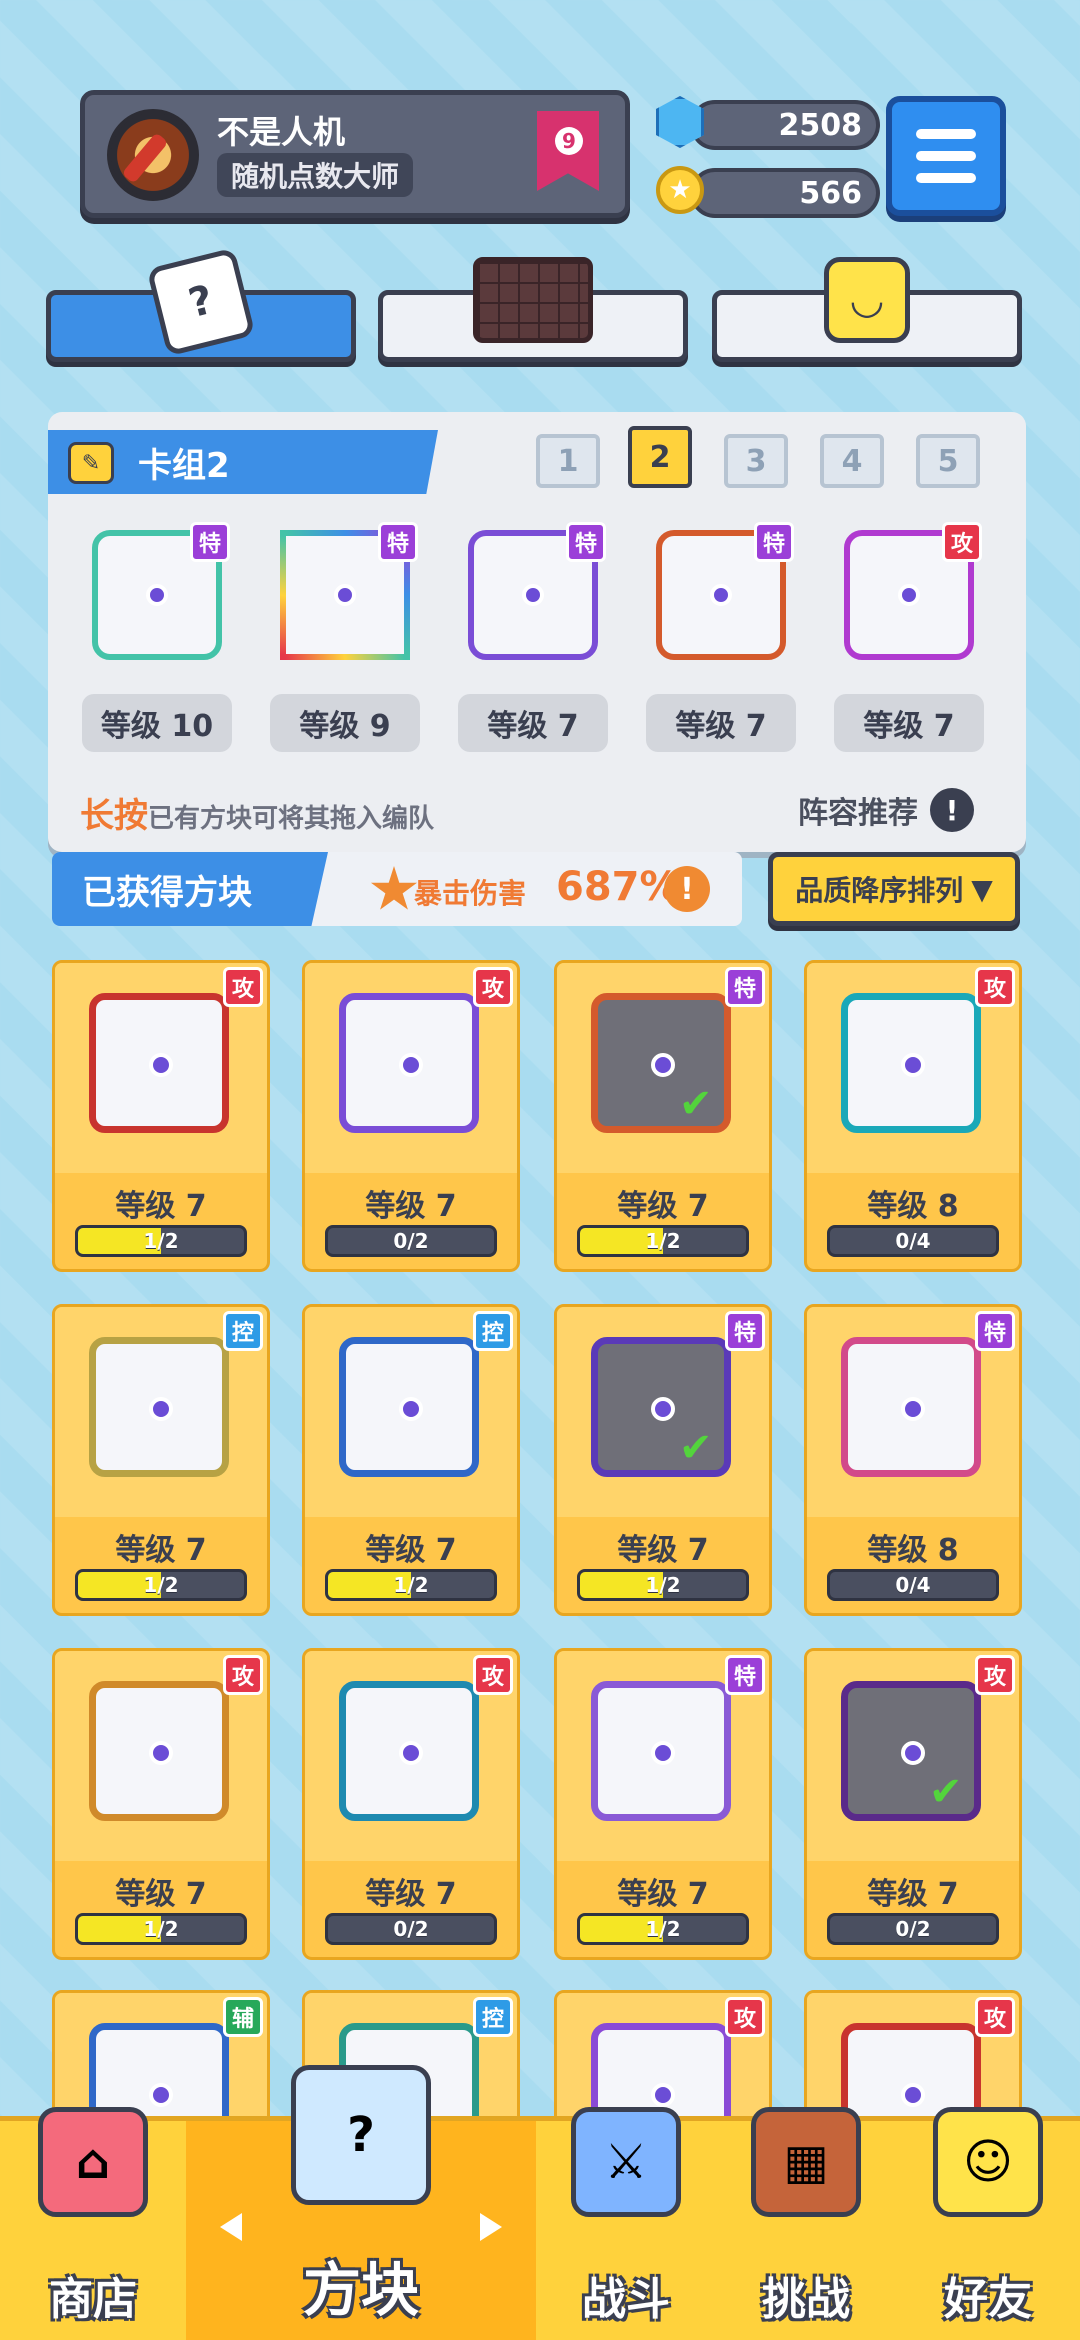  What do you see at coordinates (988, 2162) in the screenshot?
I see `friends-icon: ☺` at bounding box center [988, 2162].